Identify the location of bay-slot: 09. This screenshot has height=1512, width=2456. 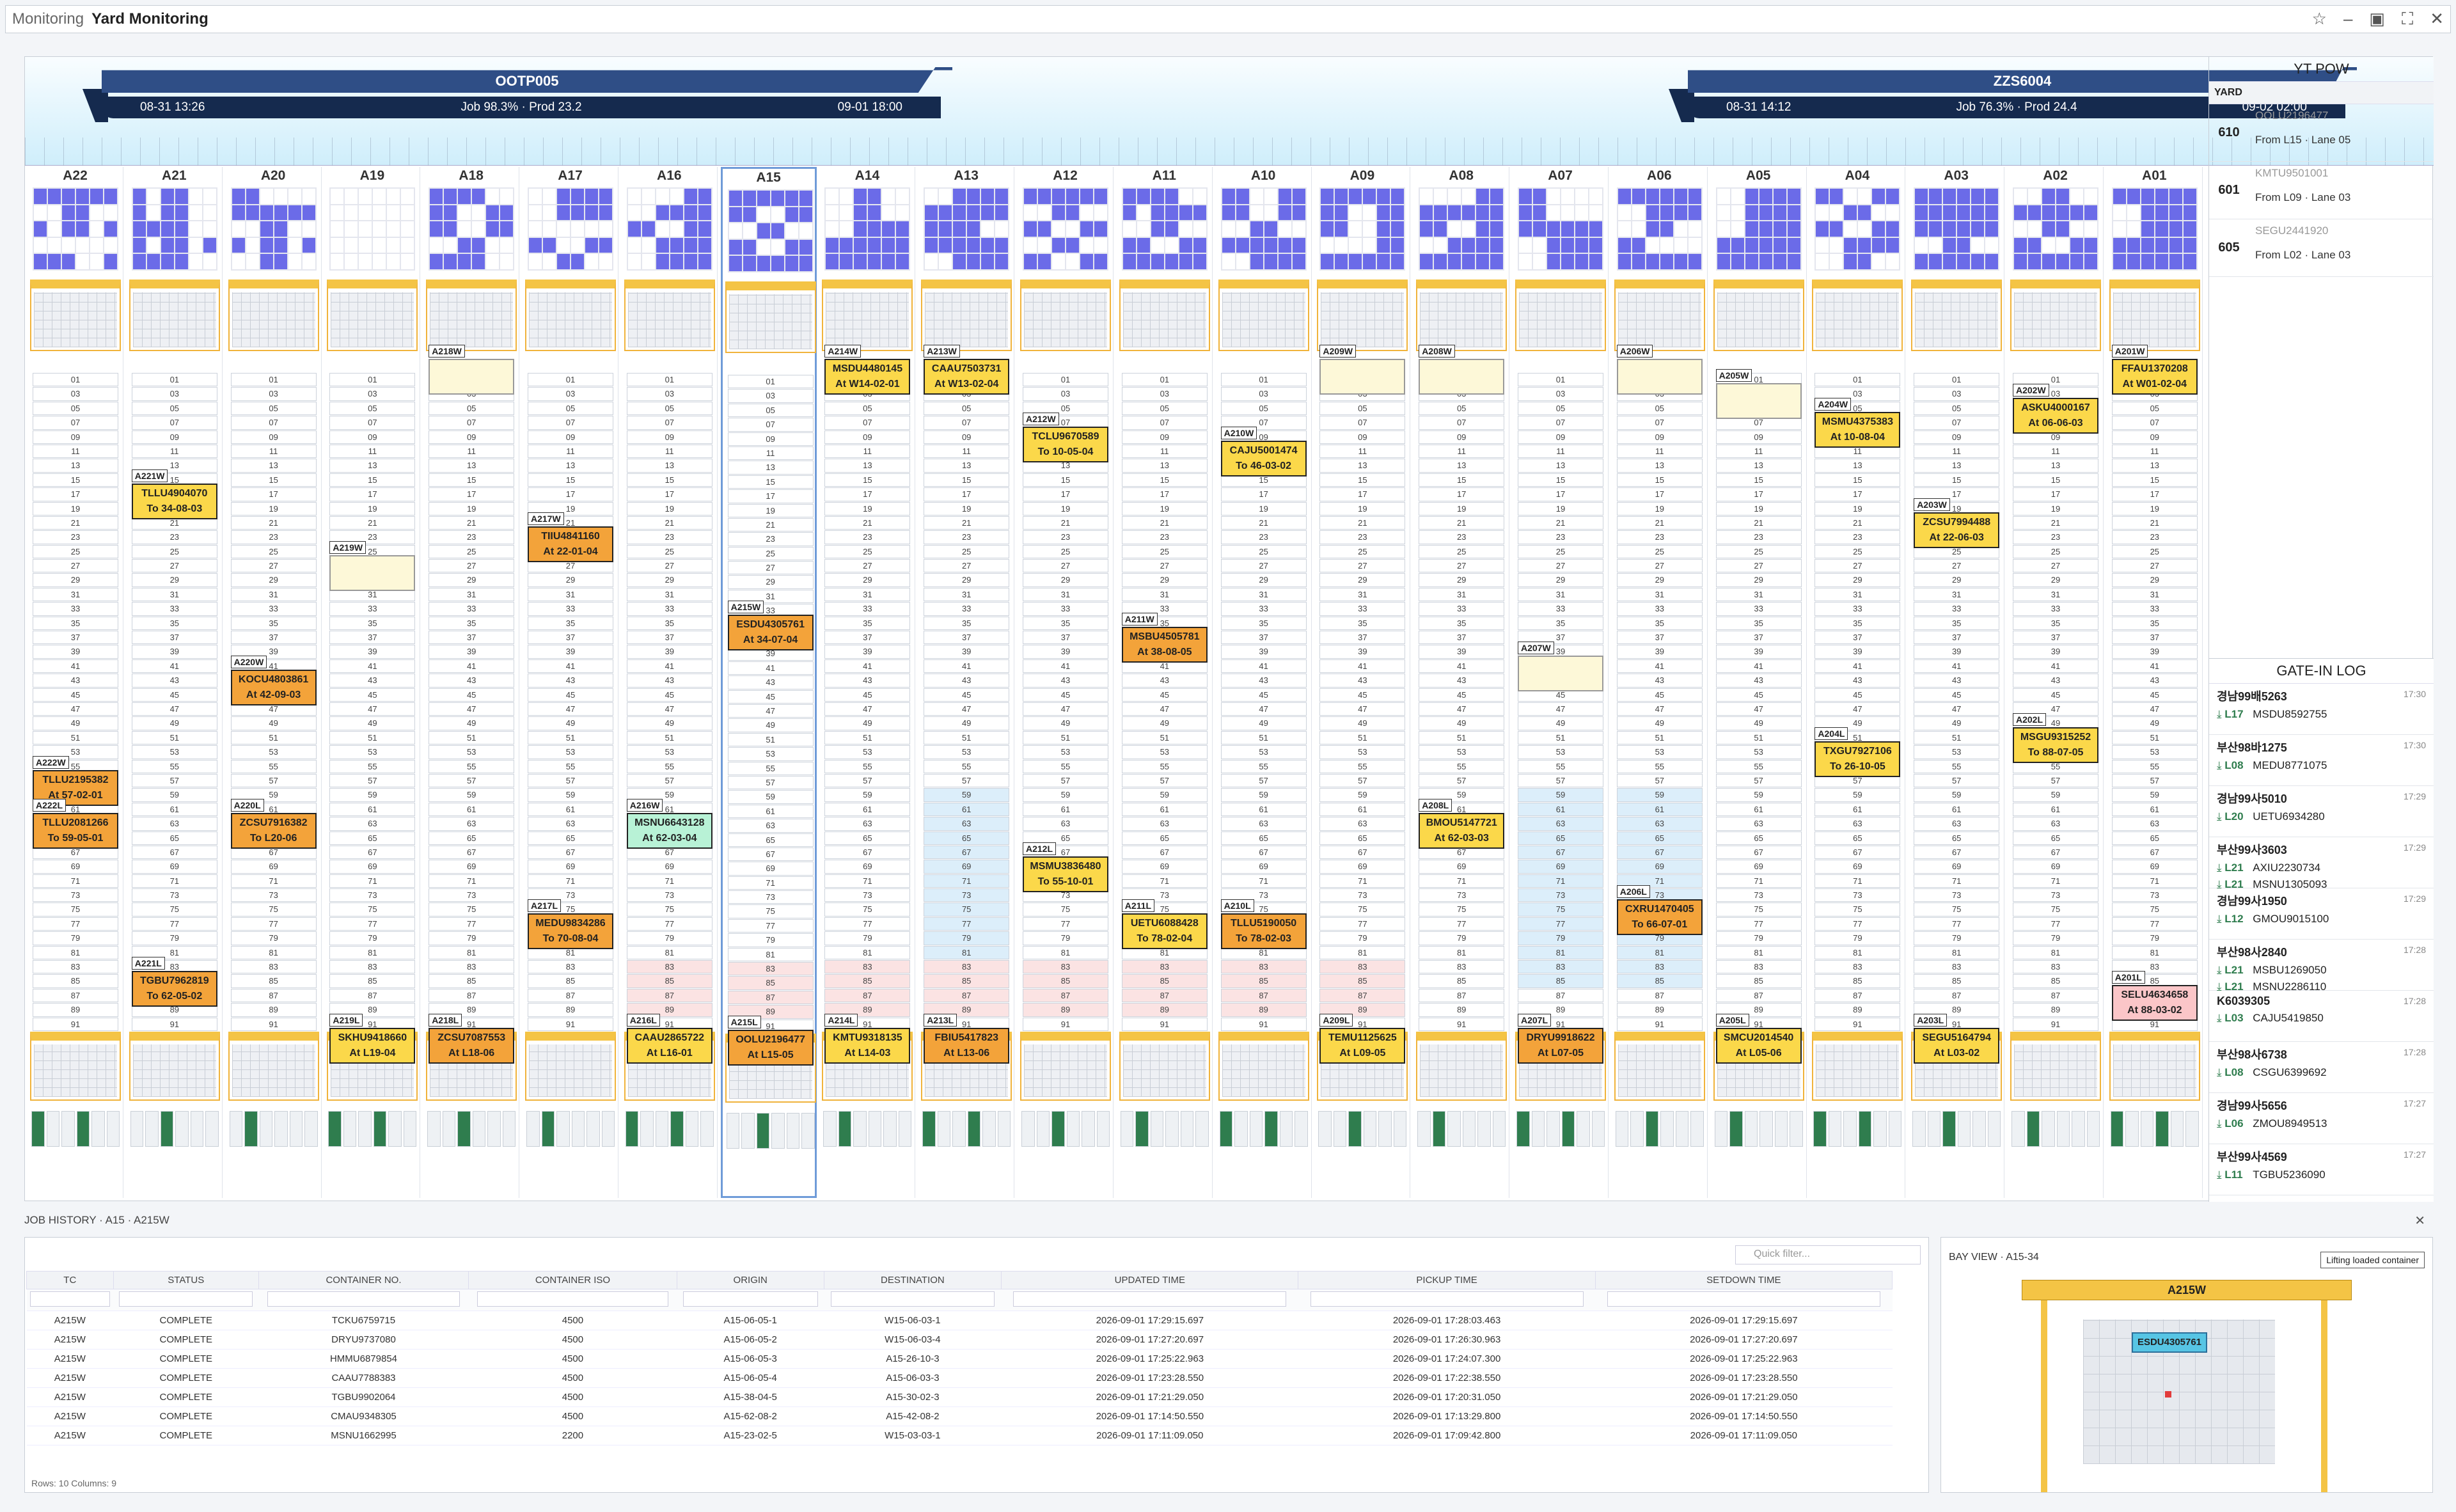
(174, 437).